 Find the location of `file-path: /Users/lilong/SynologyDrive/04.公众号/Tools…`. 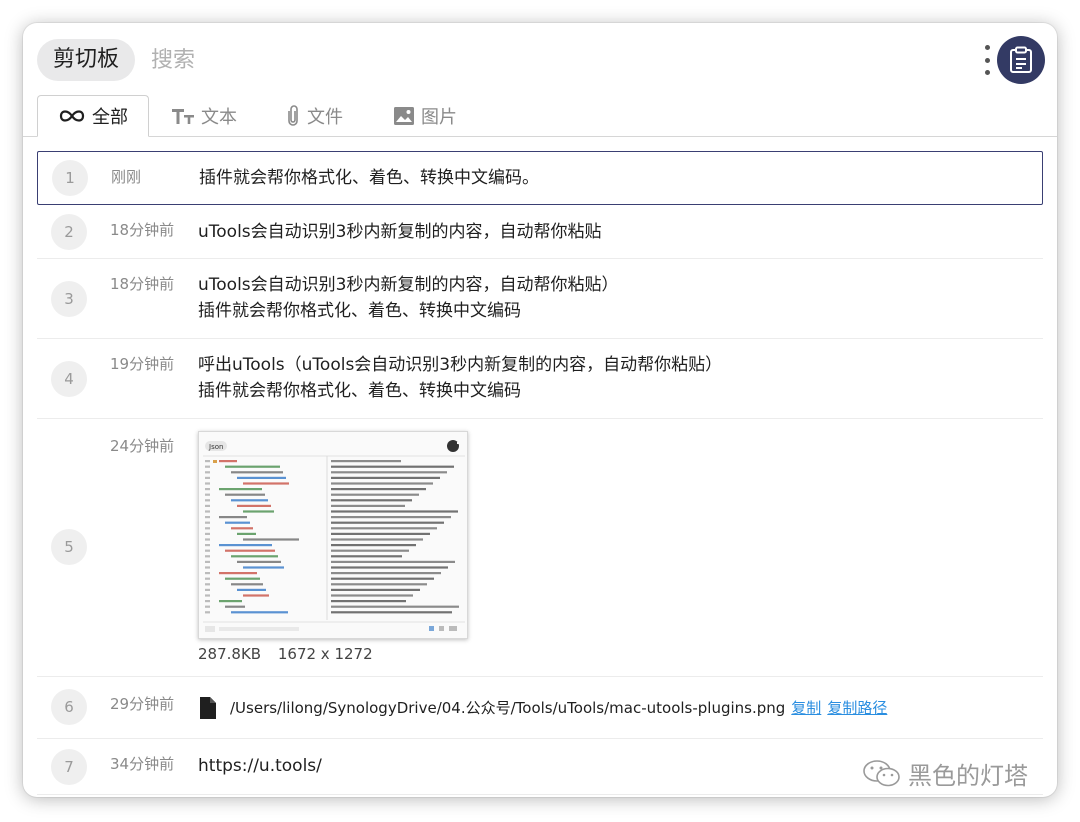

file-path: /Users/lilong/SynologyDrive/04.公众号/Tools… is located at coordinates (508, 708).